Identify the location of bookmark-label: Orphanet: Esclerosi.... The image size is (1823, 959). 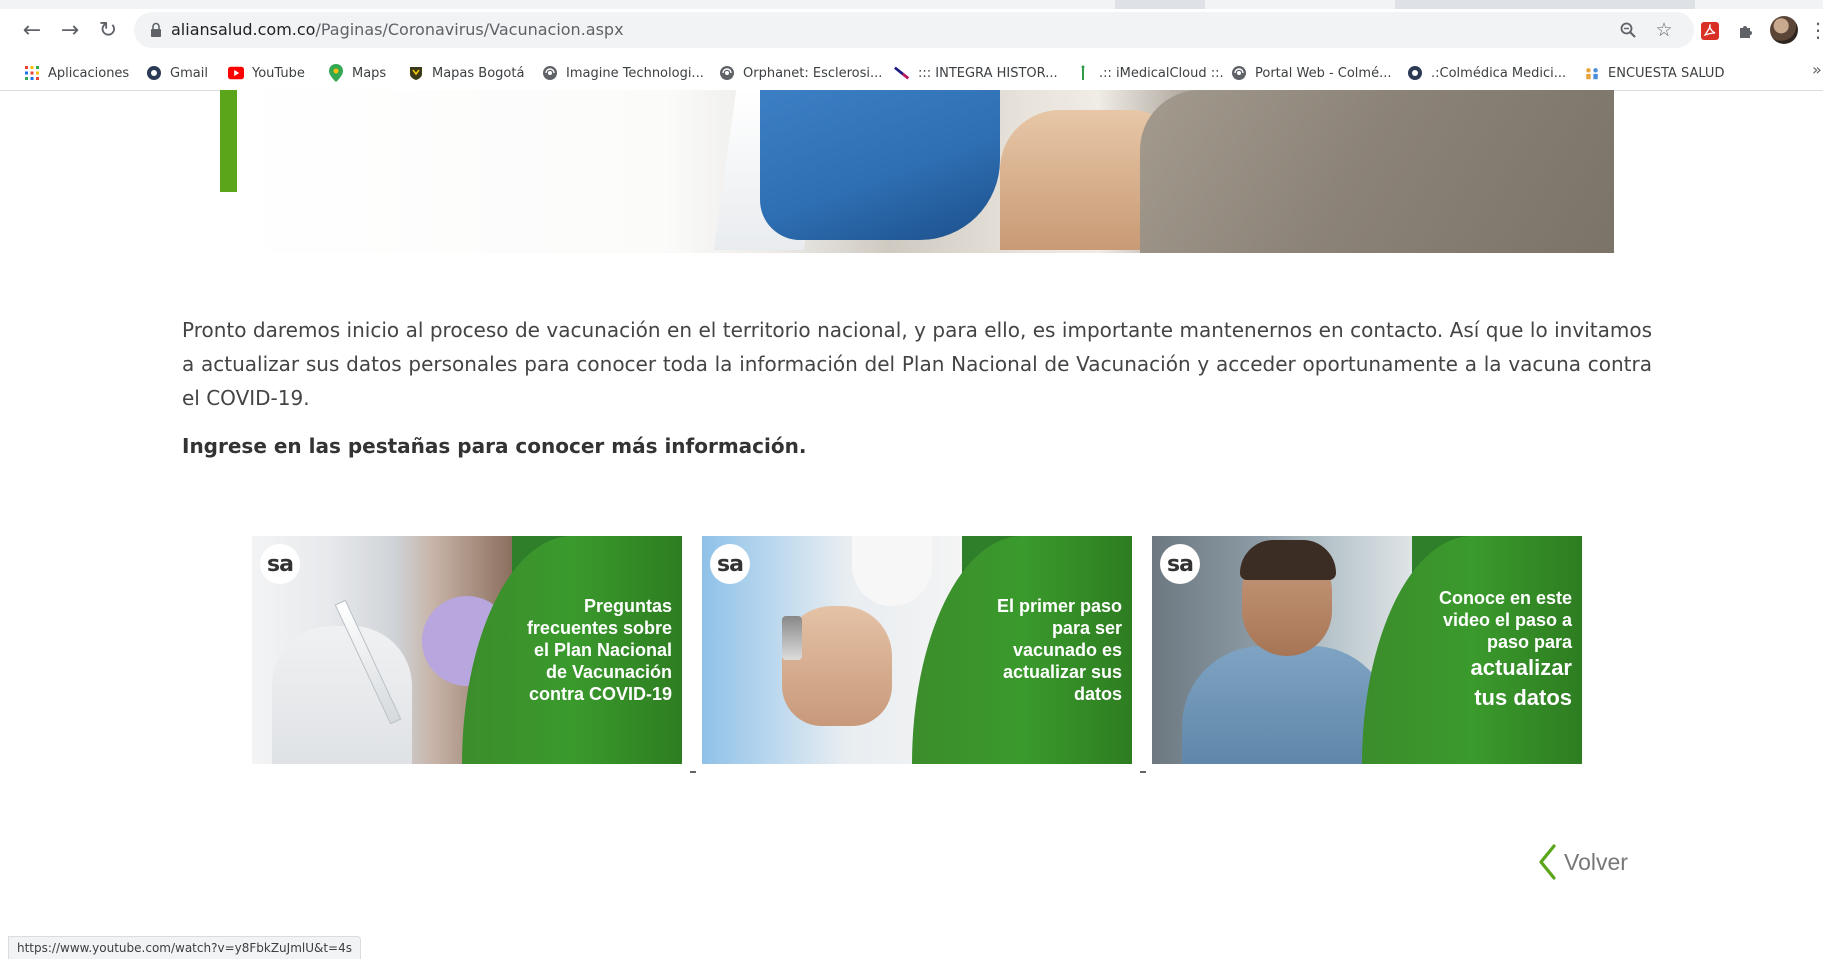
(813, 73).